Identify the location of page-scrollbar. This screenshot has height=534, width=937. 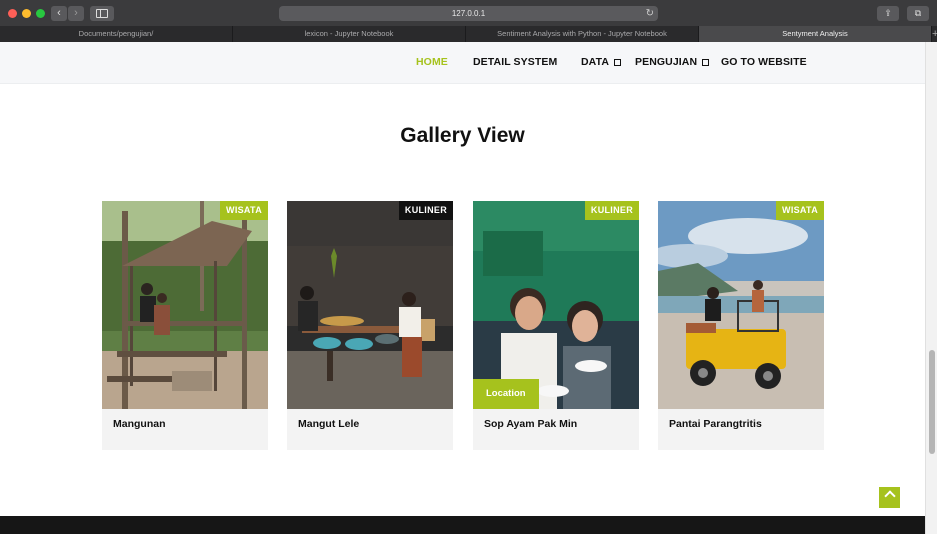
(931, 288).